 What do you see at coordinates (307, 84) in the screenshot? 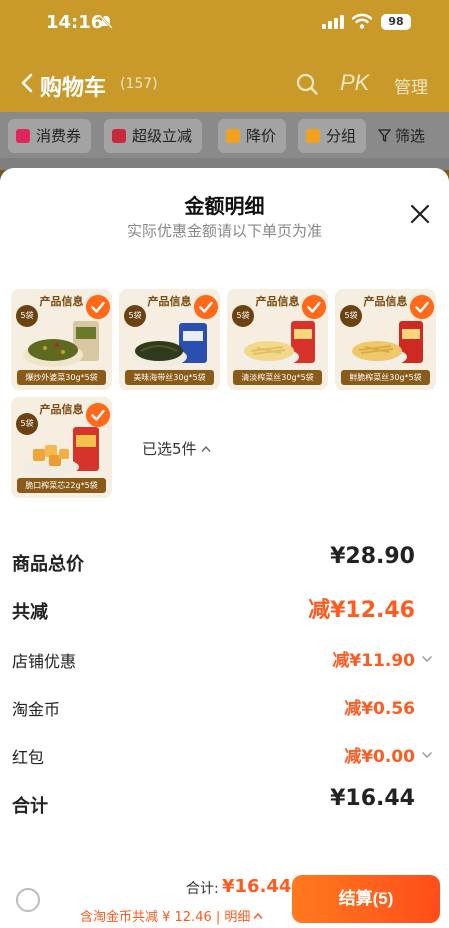
I see `search-icon` at bounding box center [307, 84].